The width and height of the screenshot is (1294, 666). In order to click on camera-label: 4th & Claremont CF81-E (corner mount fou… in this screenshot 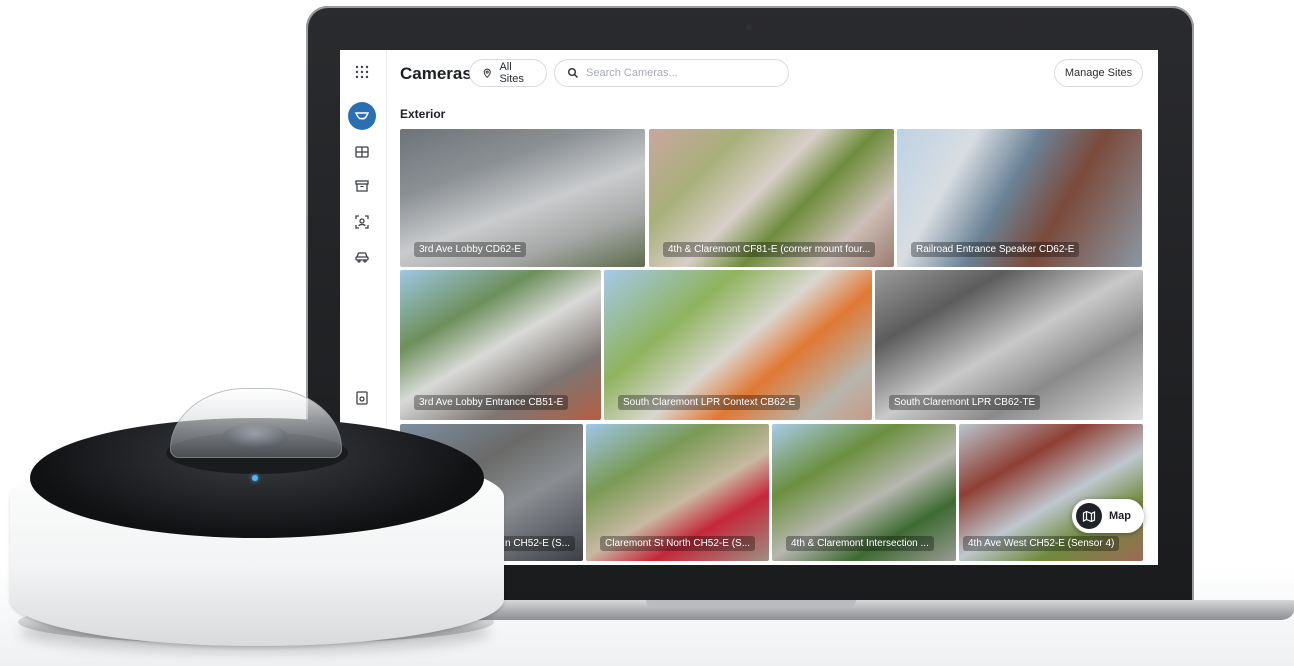, I will do `click(769, 249)`.